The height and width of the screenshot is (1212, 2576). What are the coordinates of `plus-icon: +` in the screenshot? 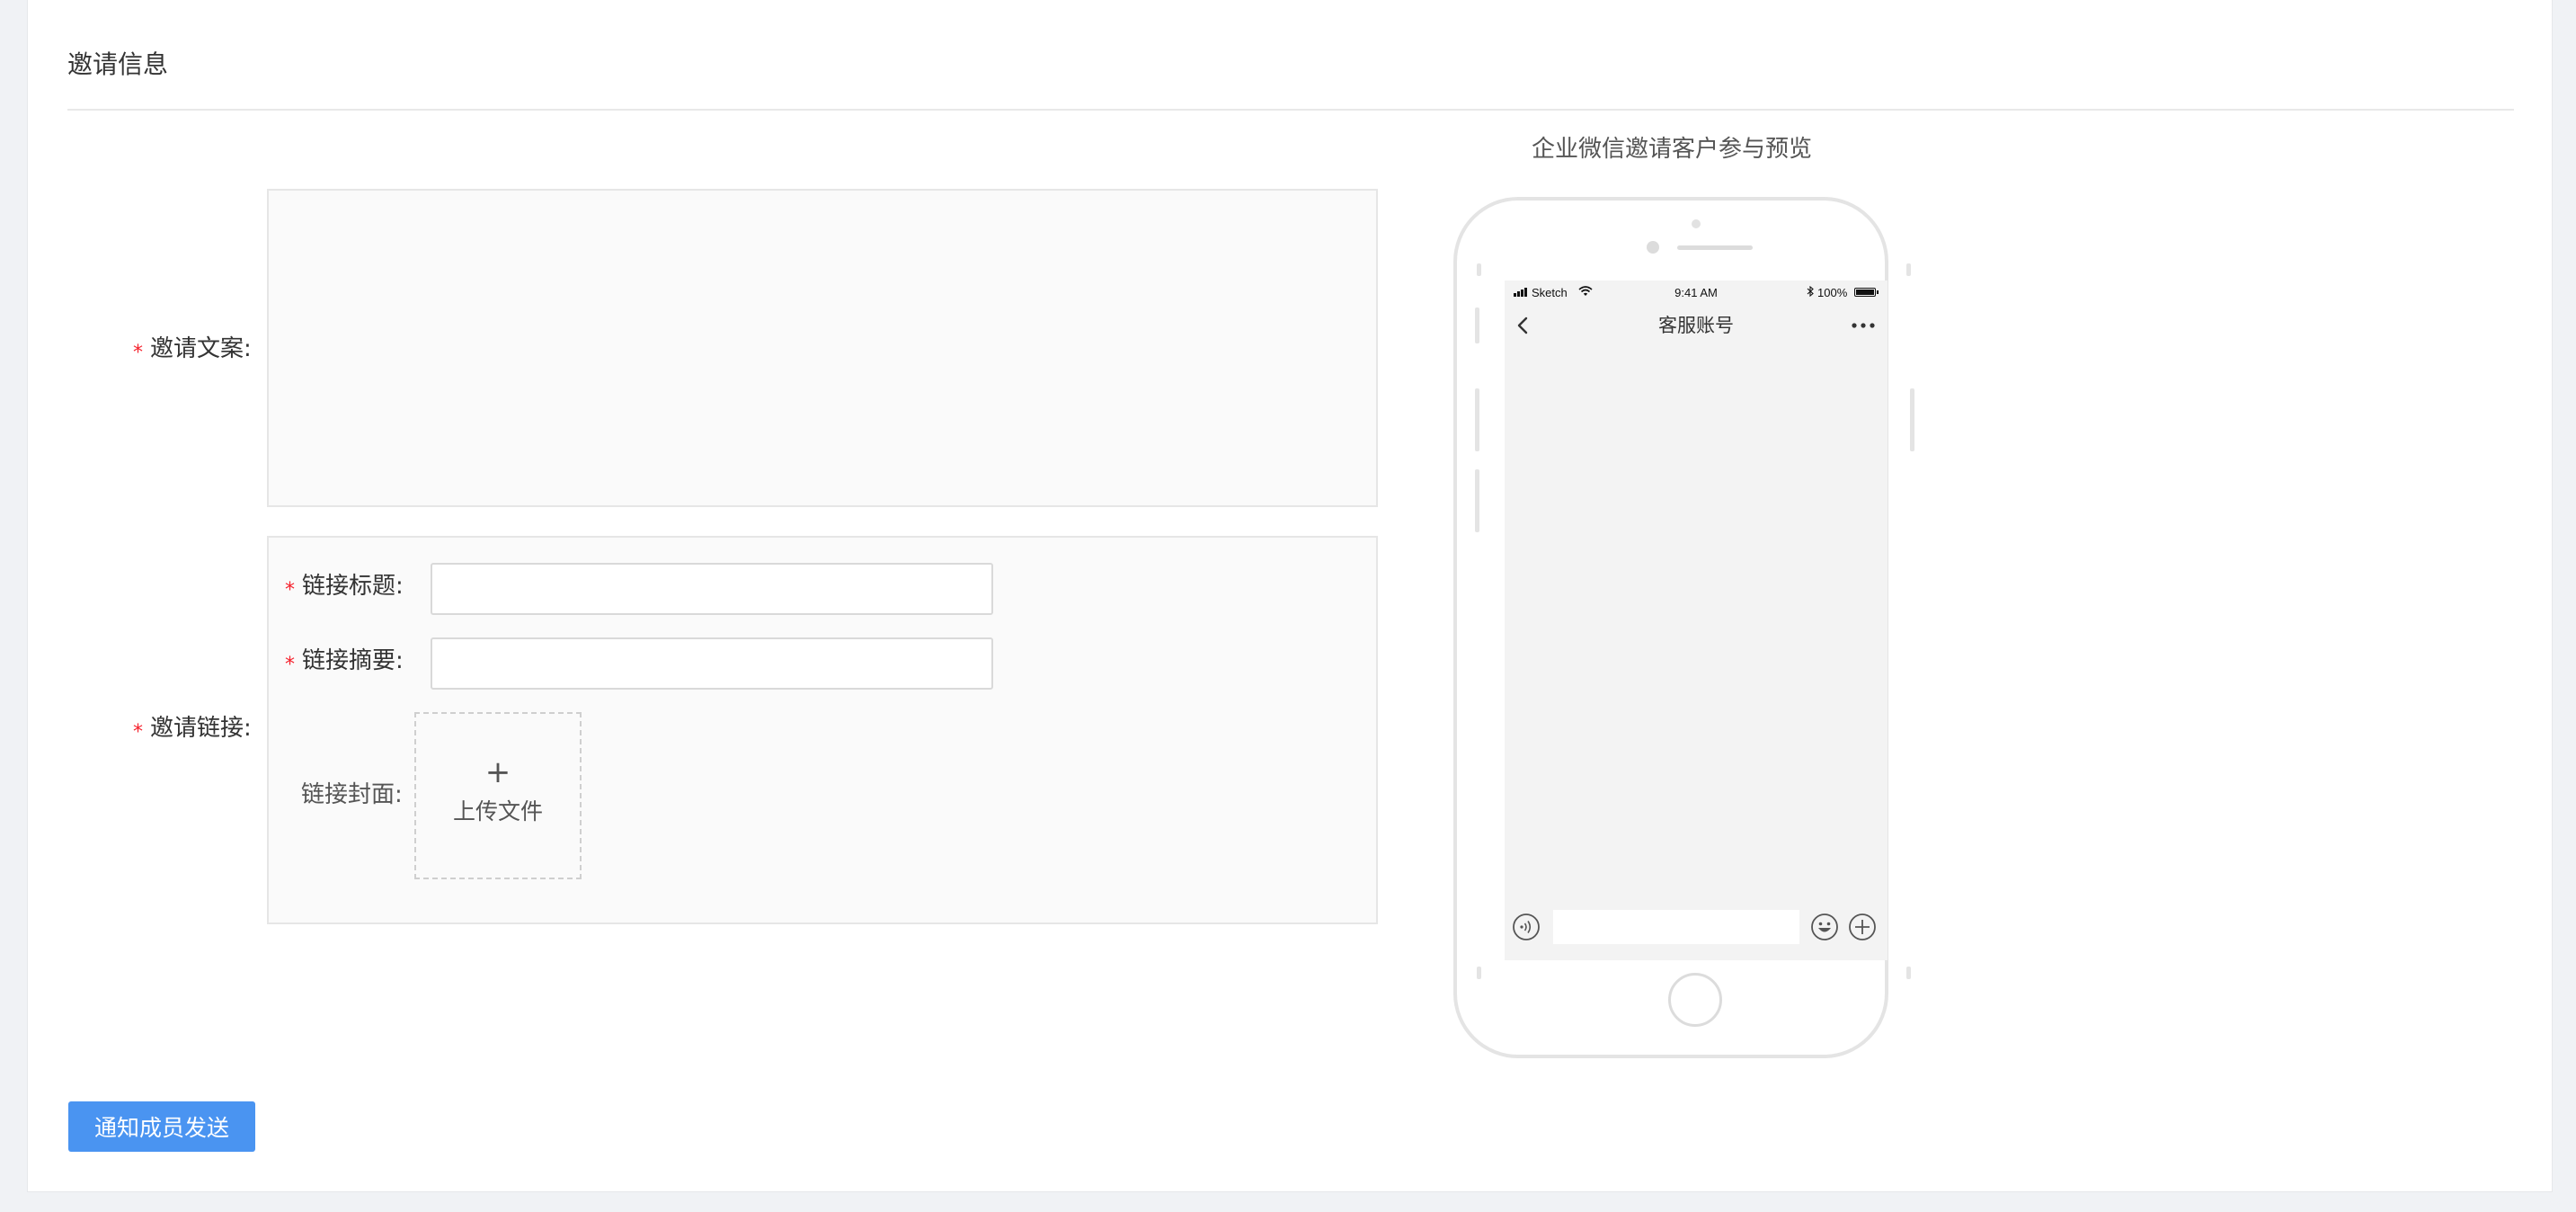 It's located at (497, 772).